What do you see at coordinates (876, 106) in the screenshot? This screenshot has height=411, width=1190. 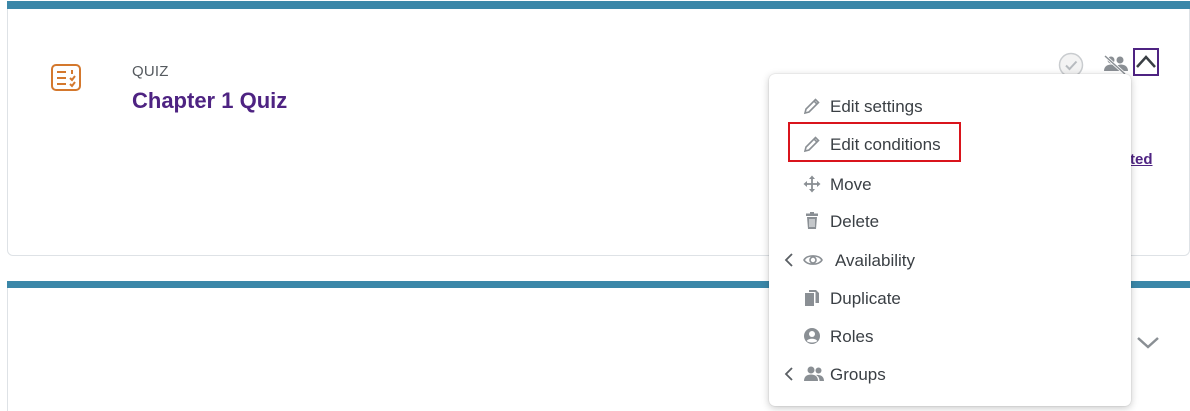 I see `menu-item-label: Edit settings` at bounding box center [876, 106].